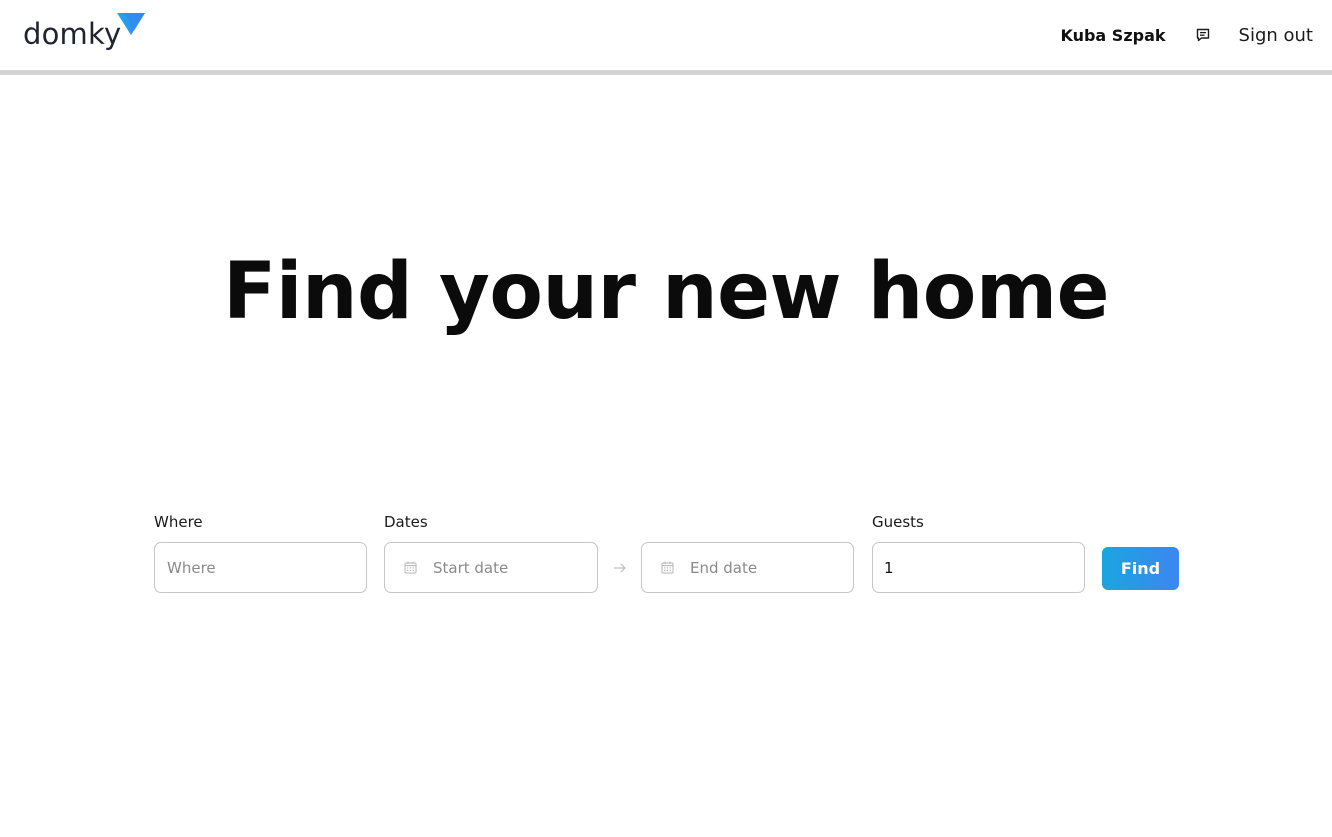  Describe the element at coordinates (620, 568) in the screenshot. I see `arrow-right-icon` at that location.